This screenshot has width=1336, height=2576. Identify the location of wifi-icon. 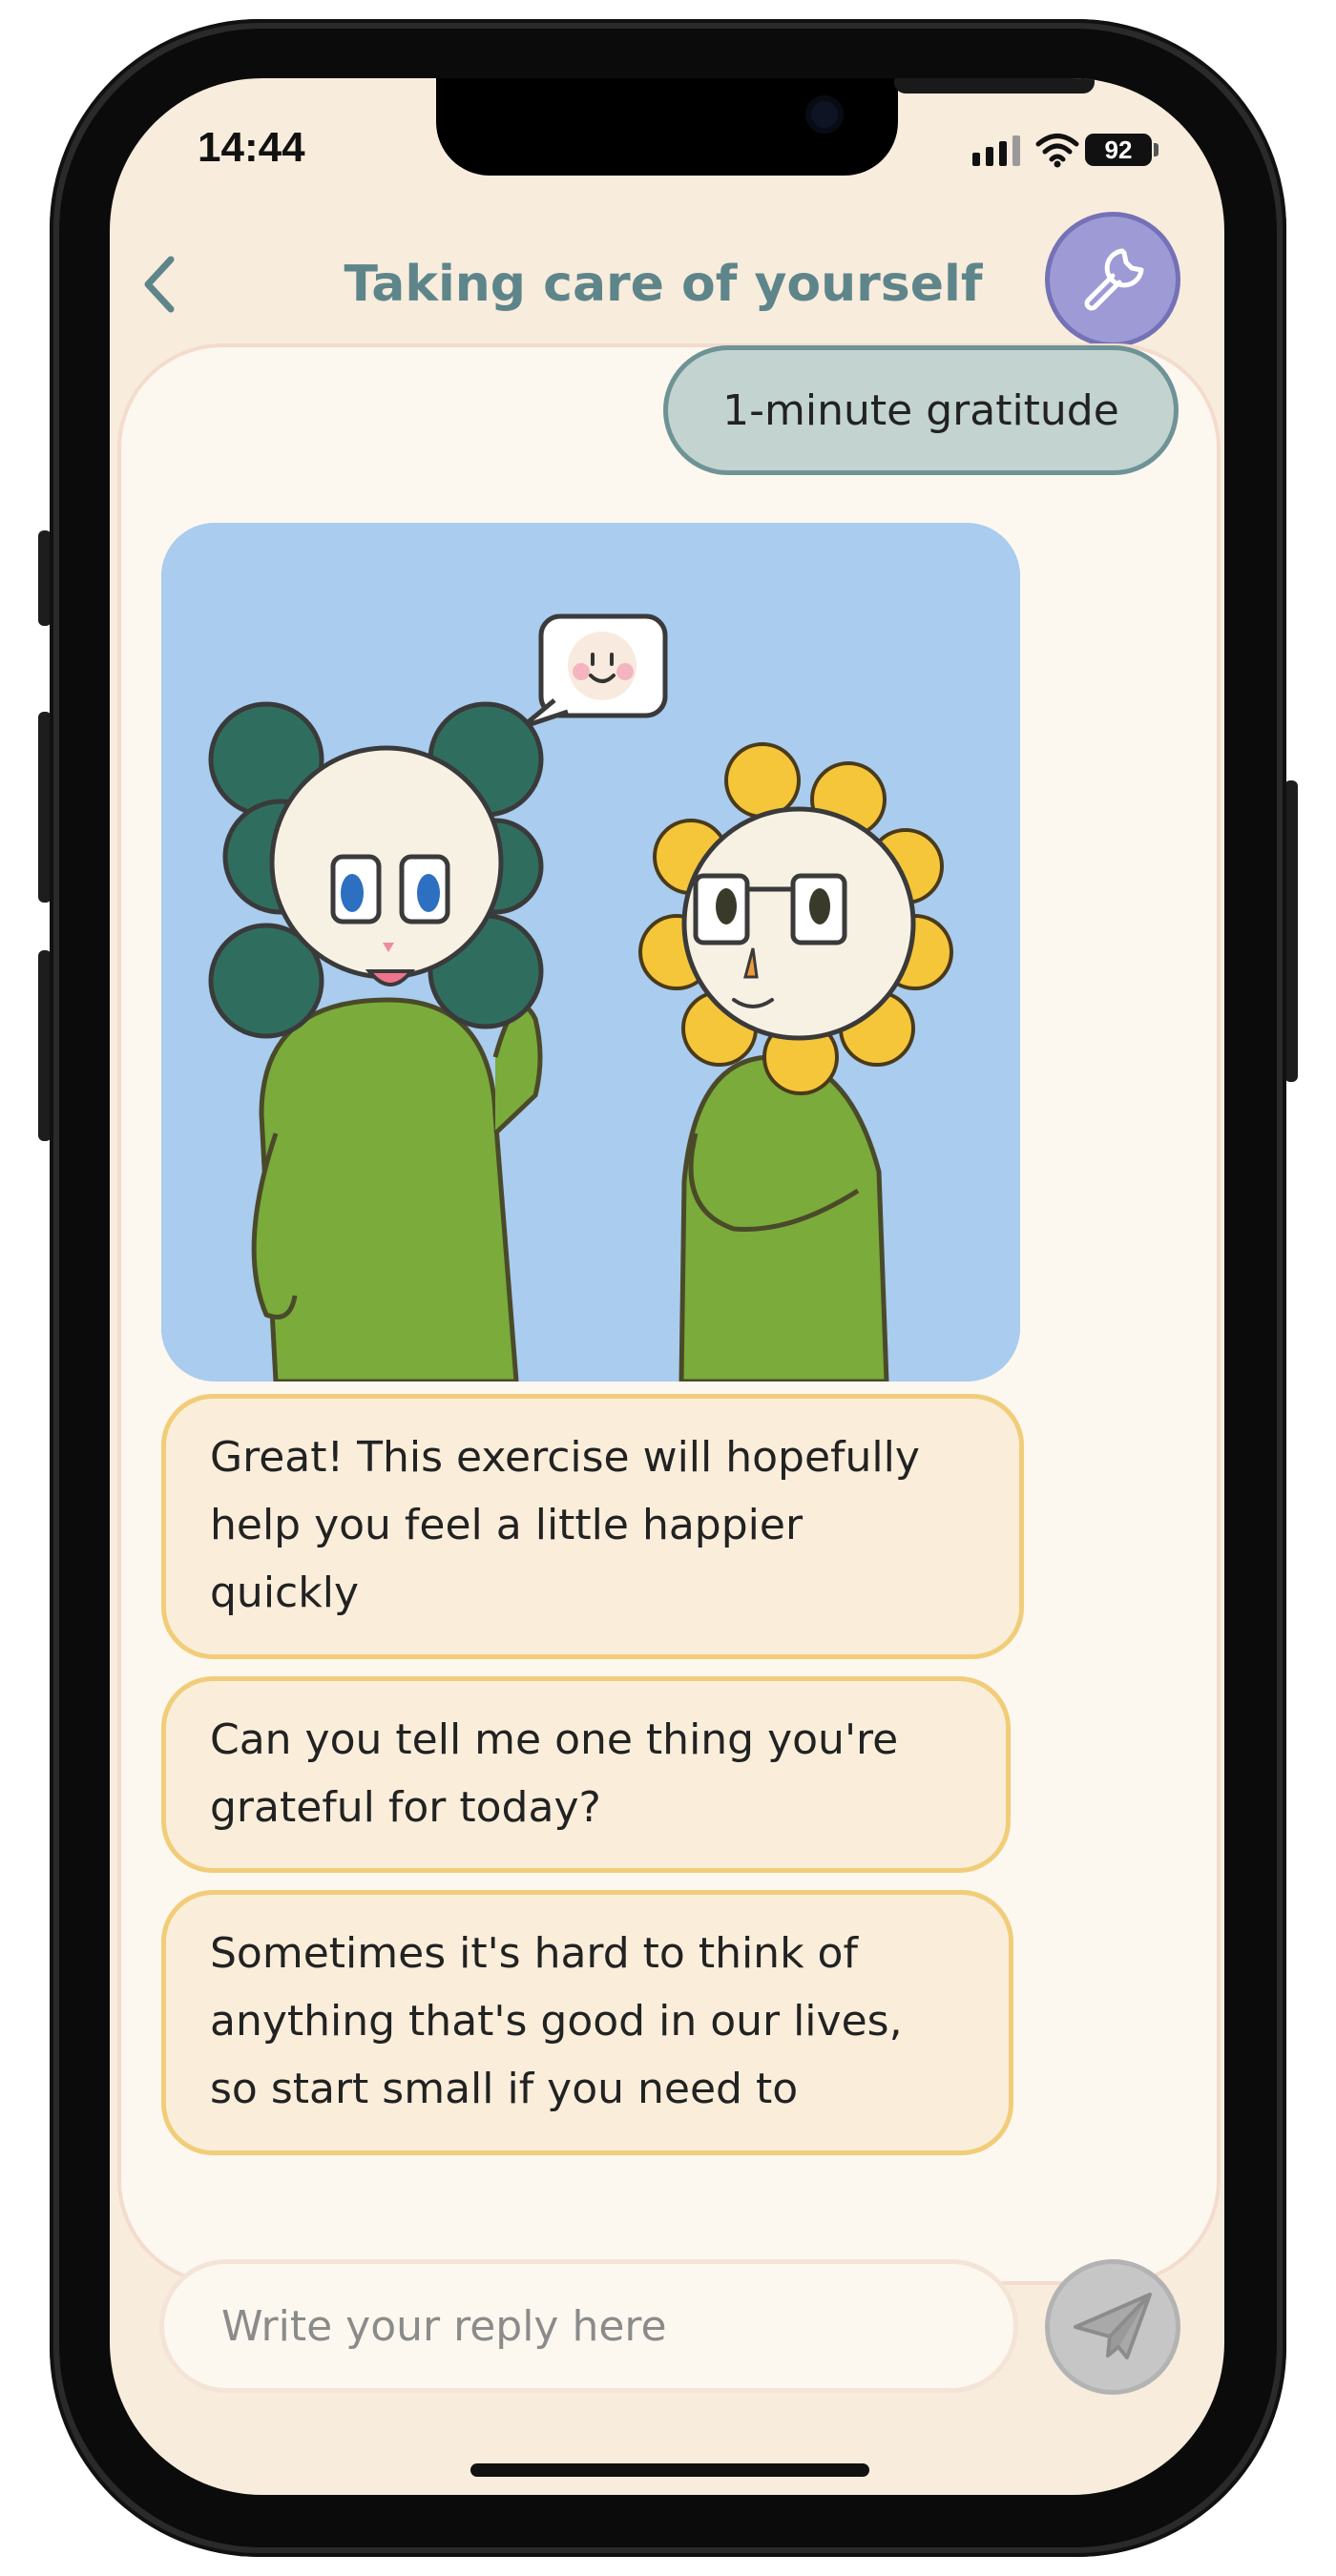
(1057, 151).